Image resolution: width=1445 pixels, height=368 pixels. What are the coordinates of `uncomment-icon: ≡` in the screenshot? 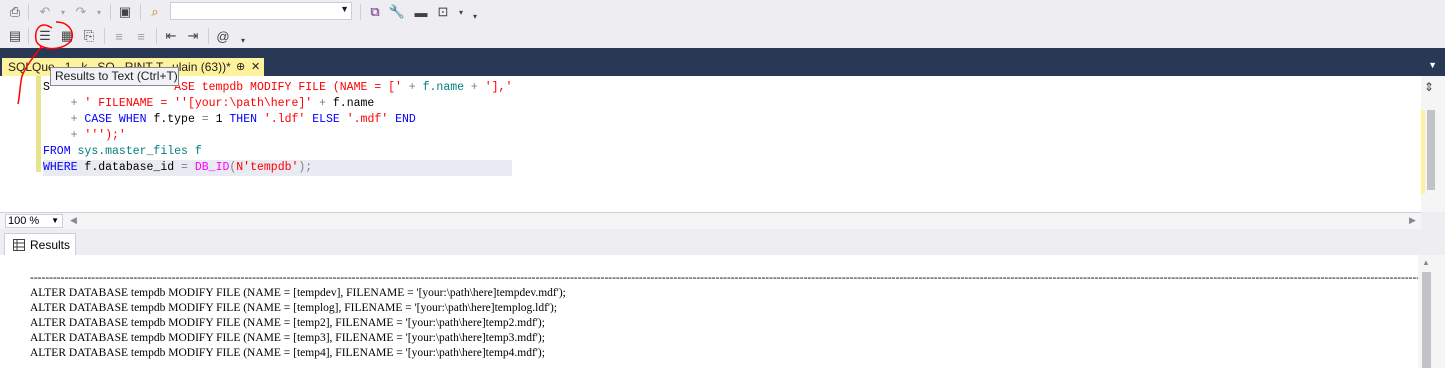 It's located at (141, 36).